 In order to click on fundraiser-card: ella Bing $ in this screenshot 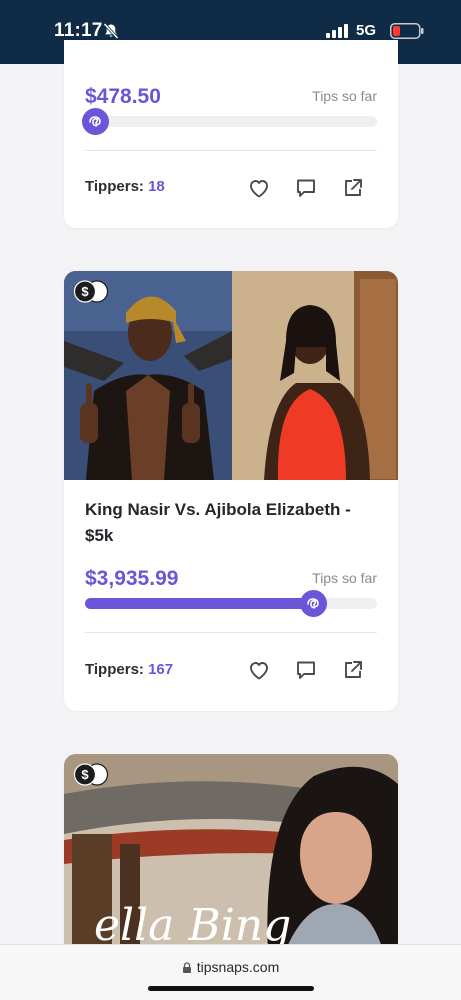, I will do `click(231, 854)`.